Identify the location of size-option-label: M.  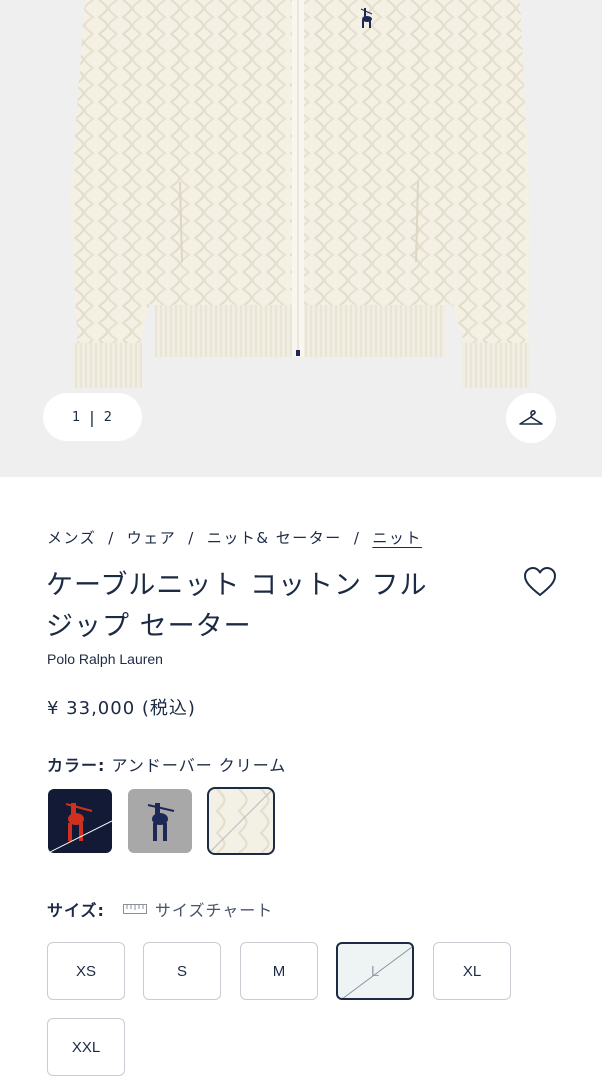
(279, 971).